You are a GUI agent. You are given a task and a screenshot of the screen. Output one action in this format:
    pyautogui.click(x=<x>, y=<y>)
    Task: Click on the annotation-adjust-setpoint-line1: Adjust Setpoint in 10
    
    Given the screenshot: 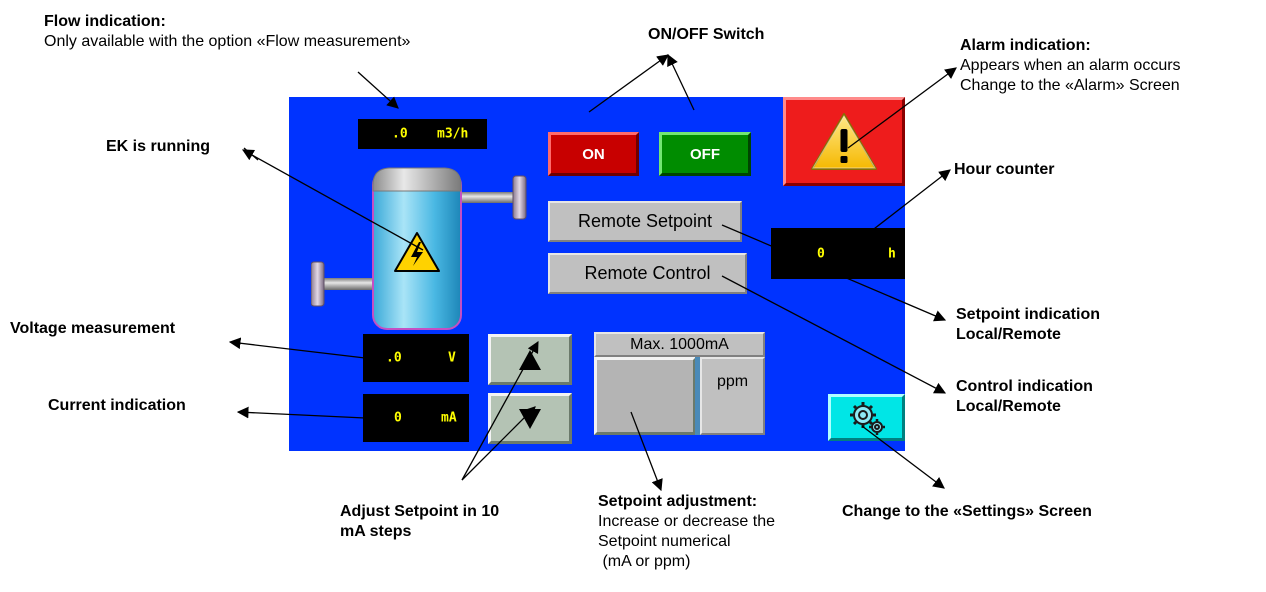 What is the action you would take?
    pyautogui.click(x=420, y=511)
    